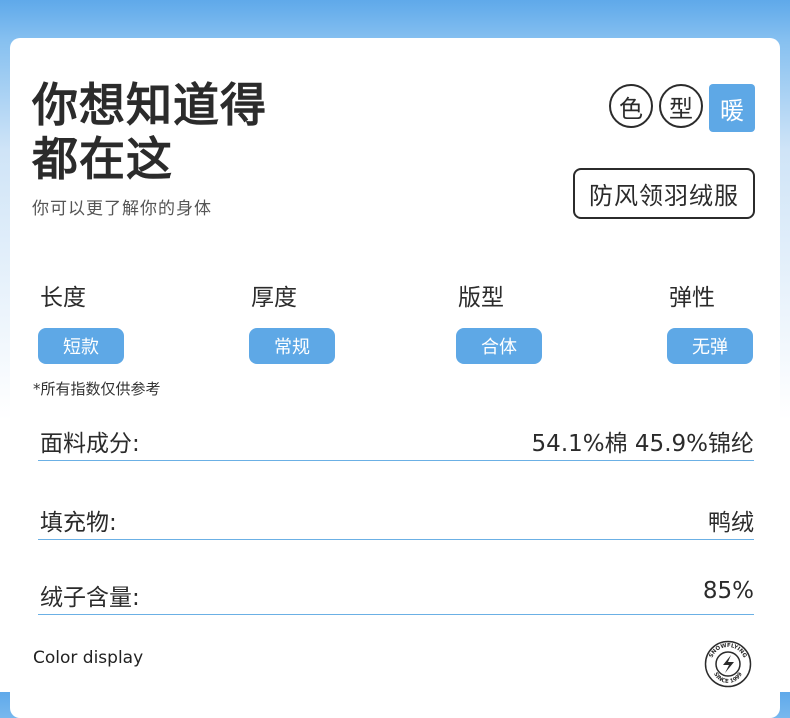 The image size is (790, 718). I want to click on attribute-label: 长度, so click(63, 298).